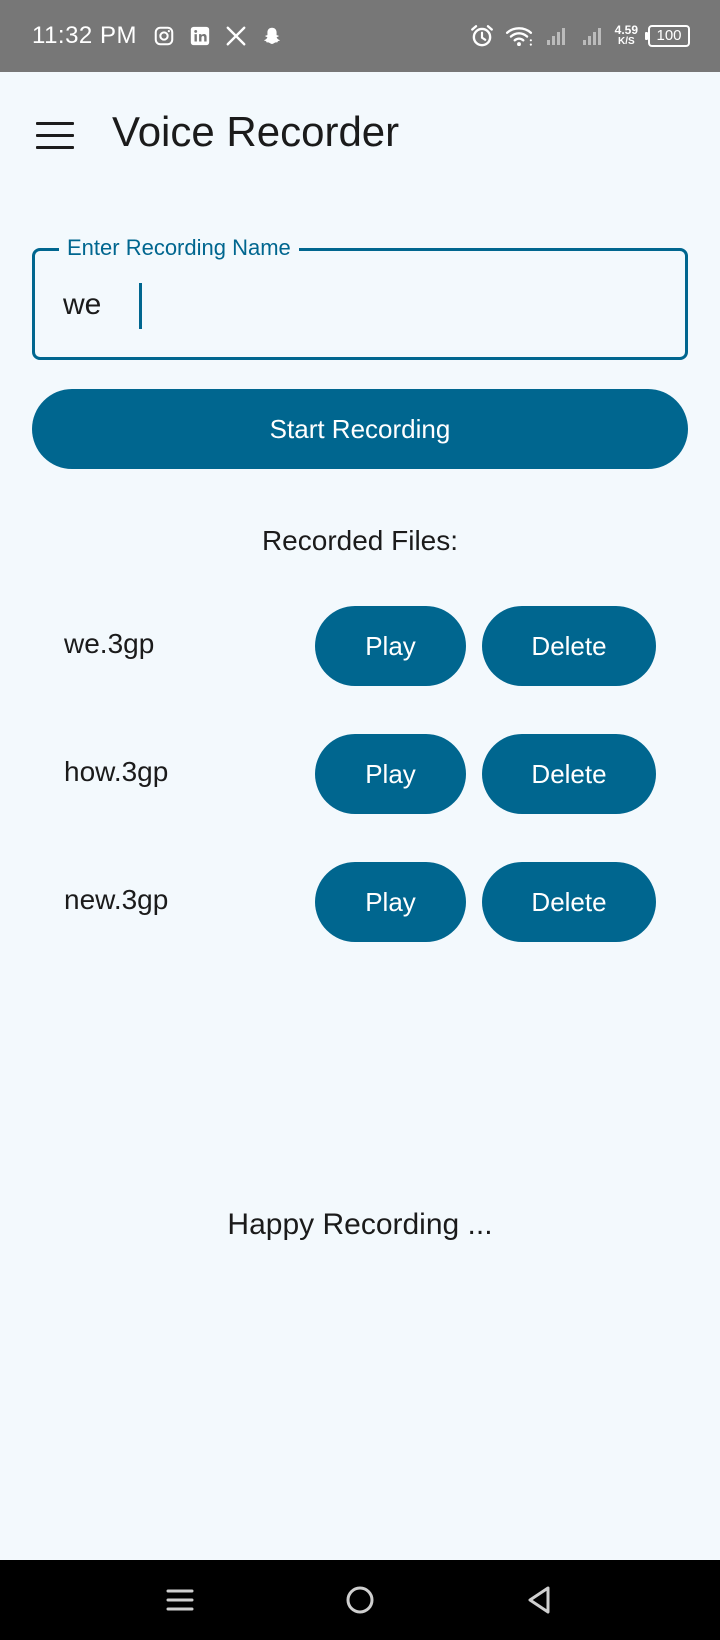  What do you see at coordinates (180, 1600) in the screenshot?
I see `recent-apps-icon` at bounding box center [180, 1600].